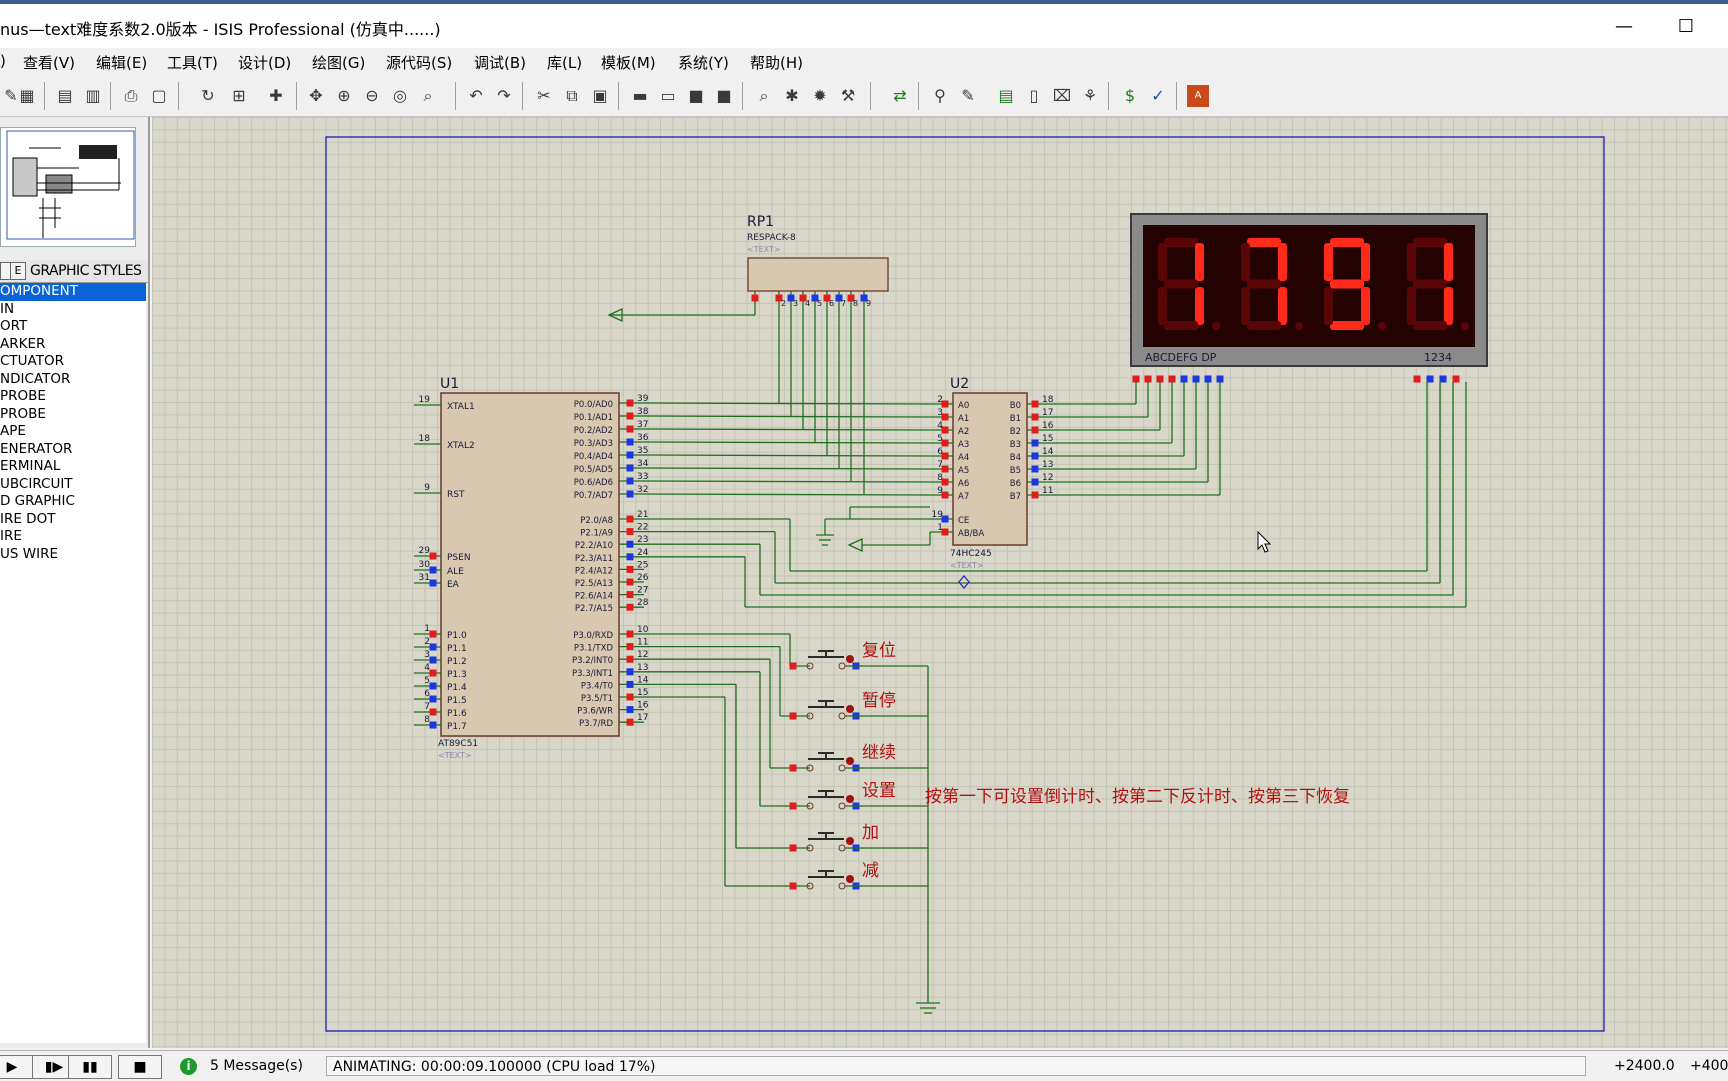  I want to click on paste-icon: ▣, so click(600, 96).